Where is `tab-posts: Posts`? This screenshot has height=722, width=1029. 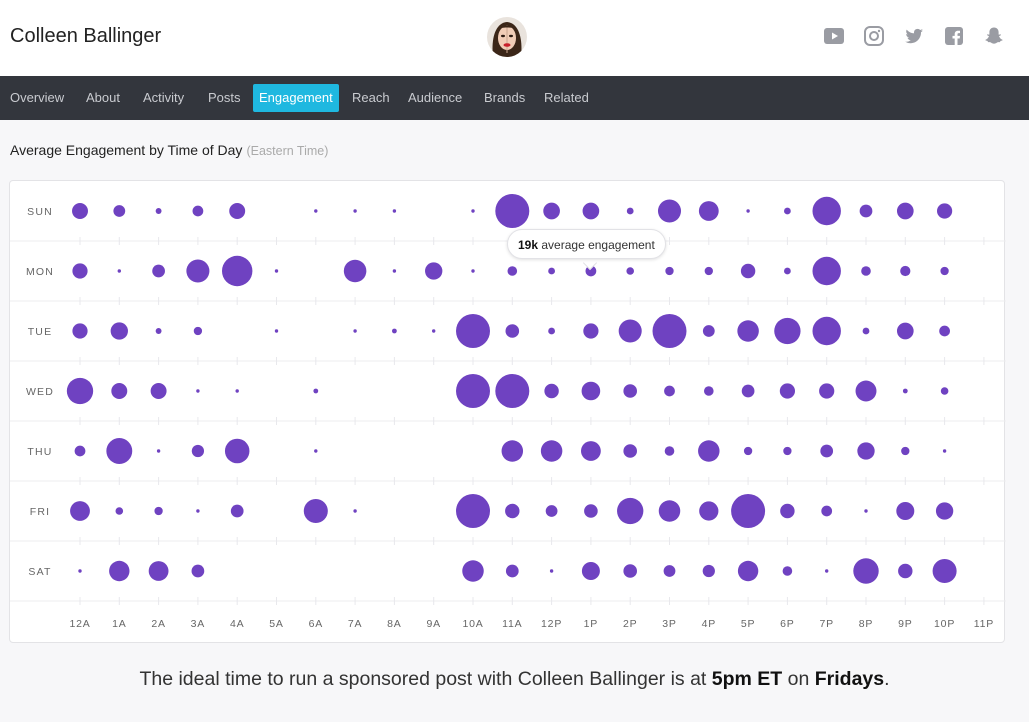
tab-posts: Posts is located at coordinates (224, 98).